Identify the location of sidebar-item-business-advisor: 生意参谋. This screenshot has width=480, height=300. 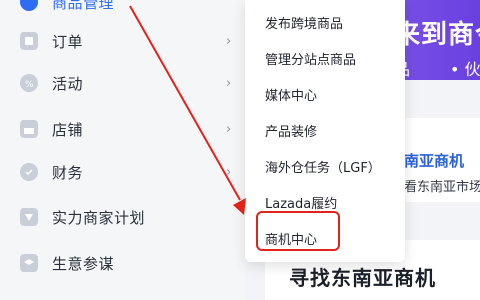
(122, 263).